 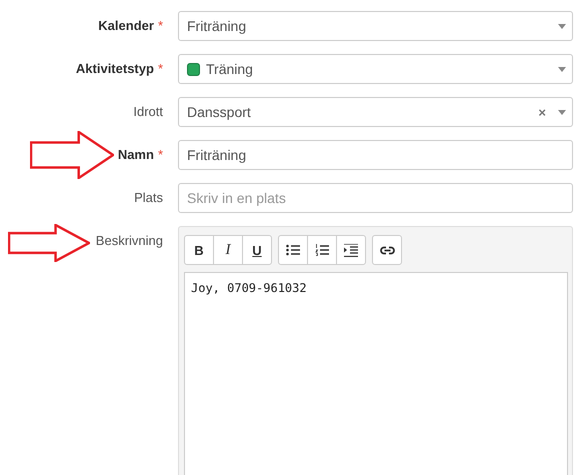 I want to click on select-field: Träning, so click(x=375, y=69).